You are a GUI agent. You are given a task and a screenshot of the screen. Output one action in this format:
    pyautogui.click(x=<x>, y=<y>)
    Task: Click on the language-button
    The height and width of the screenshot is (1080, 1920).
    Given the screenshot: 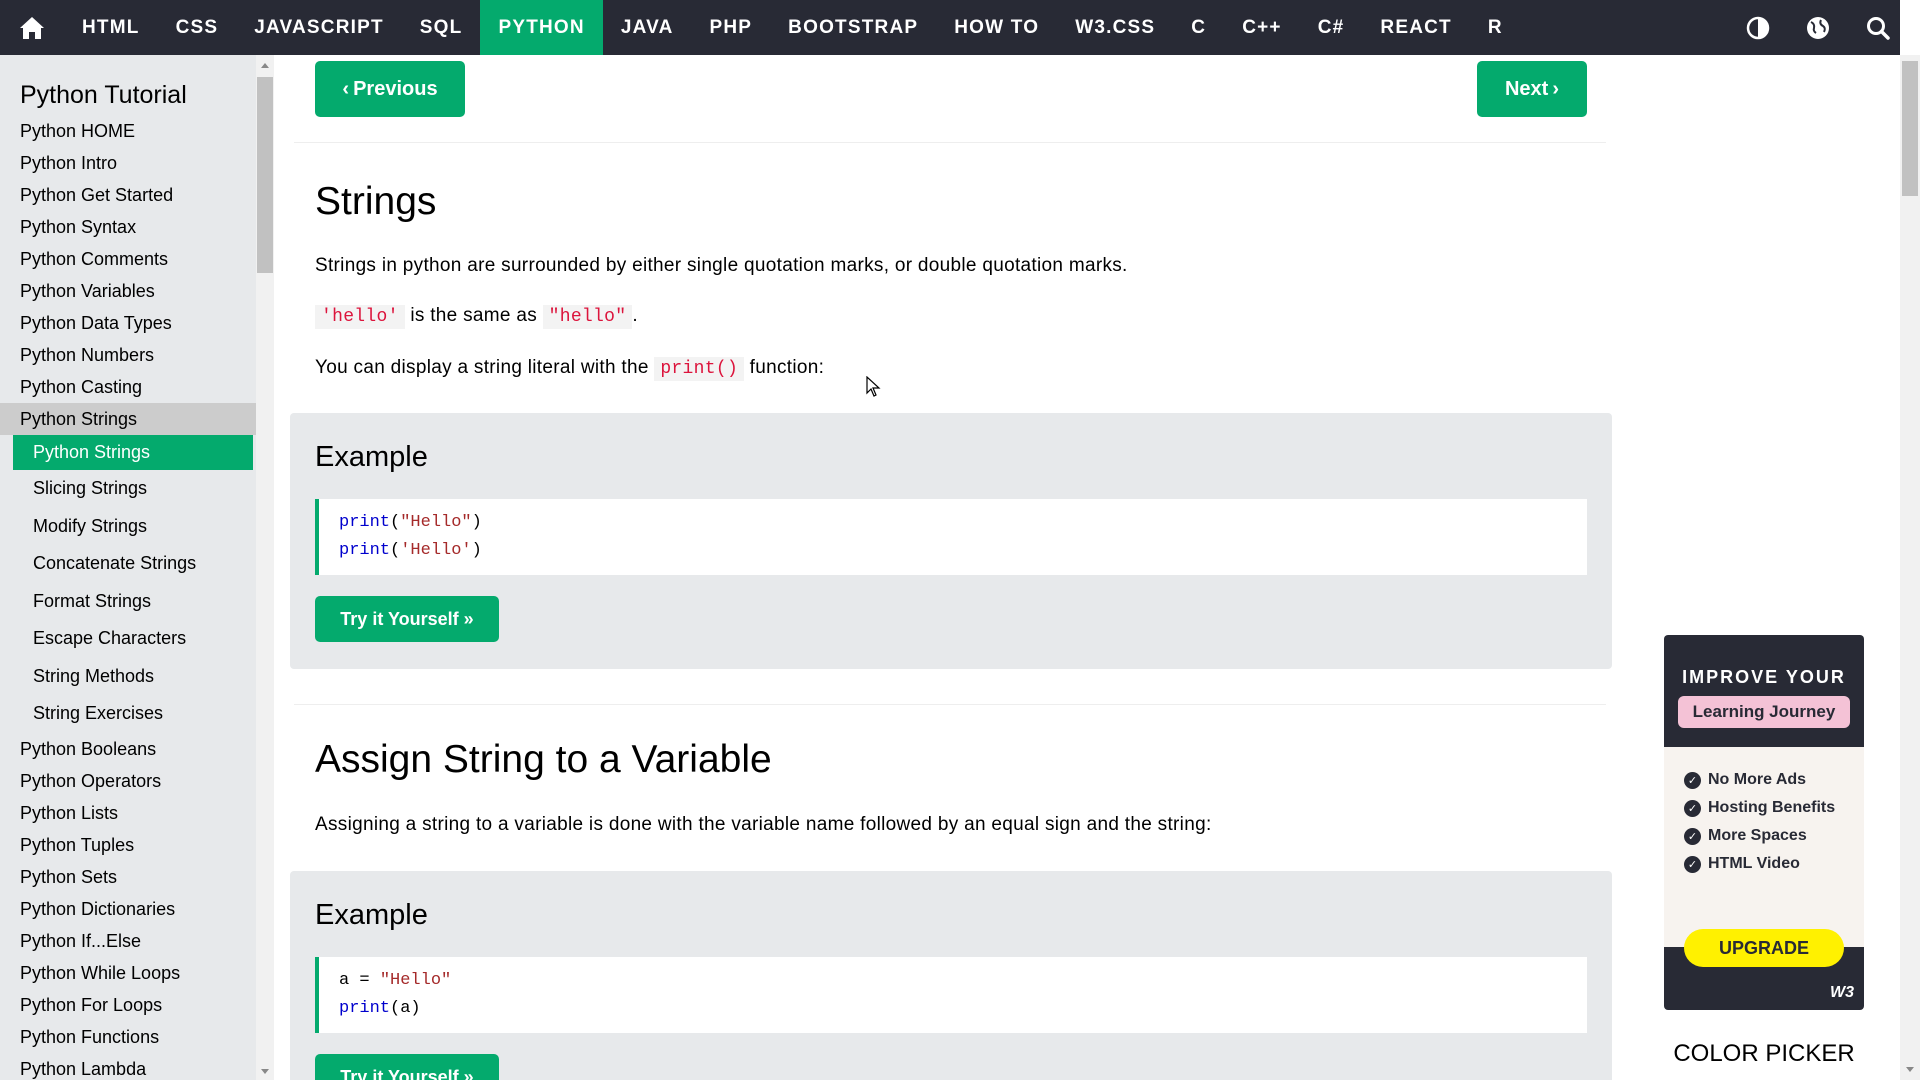 What is the action you would take?
    pyautogui.click(x=1818, y=28)
    